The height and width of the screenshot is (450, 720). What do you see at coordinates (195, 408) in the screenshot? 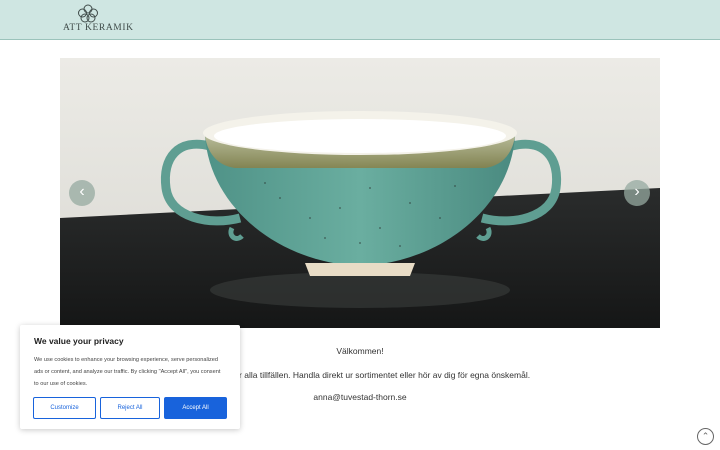
I see `accept-all-button: Accept All` at bounding box center [195, 408].